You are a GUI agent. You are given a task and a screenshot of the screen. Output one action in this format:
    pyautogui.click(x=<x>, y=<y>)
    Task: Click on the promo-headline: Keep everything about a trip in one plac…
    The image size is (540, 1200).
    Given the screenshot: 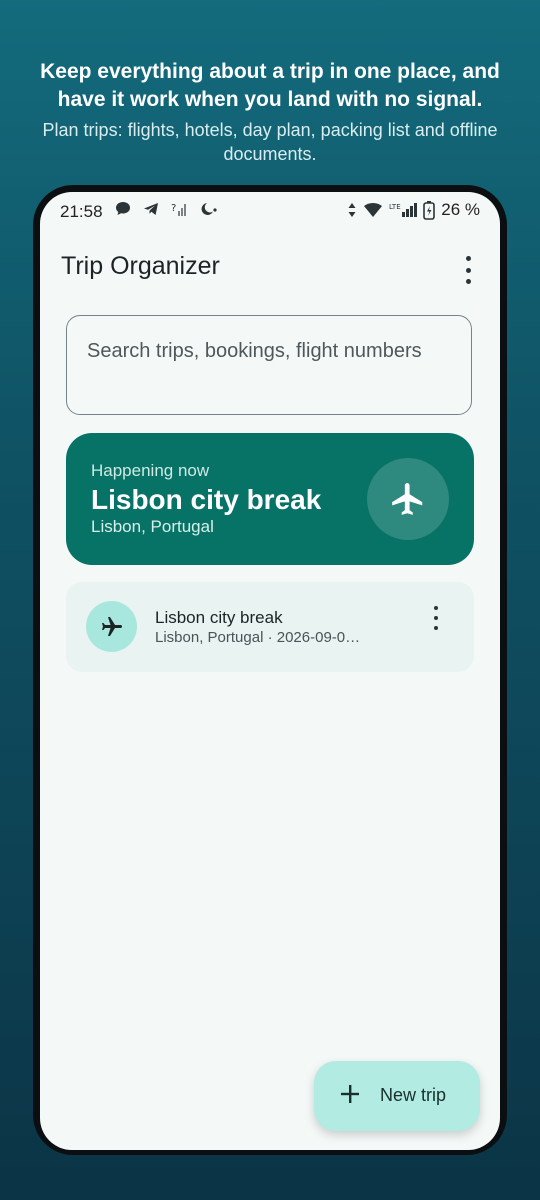 What is the action you would take?
    pyautogui.click(x=270, y=85)
    